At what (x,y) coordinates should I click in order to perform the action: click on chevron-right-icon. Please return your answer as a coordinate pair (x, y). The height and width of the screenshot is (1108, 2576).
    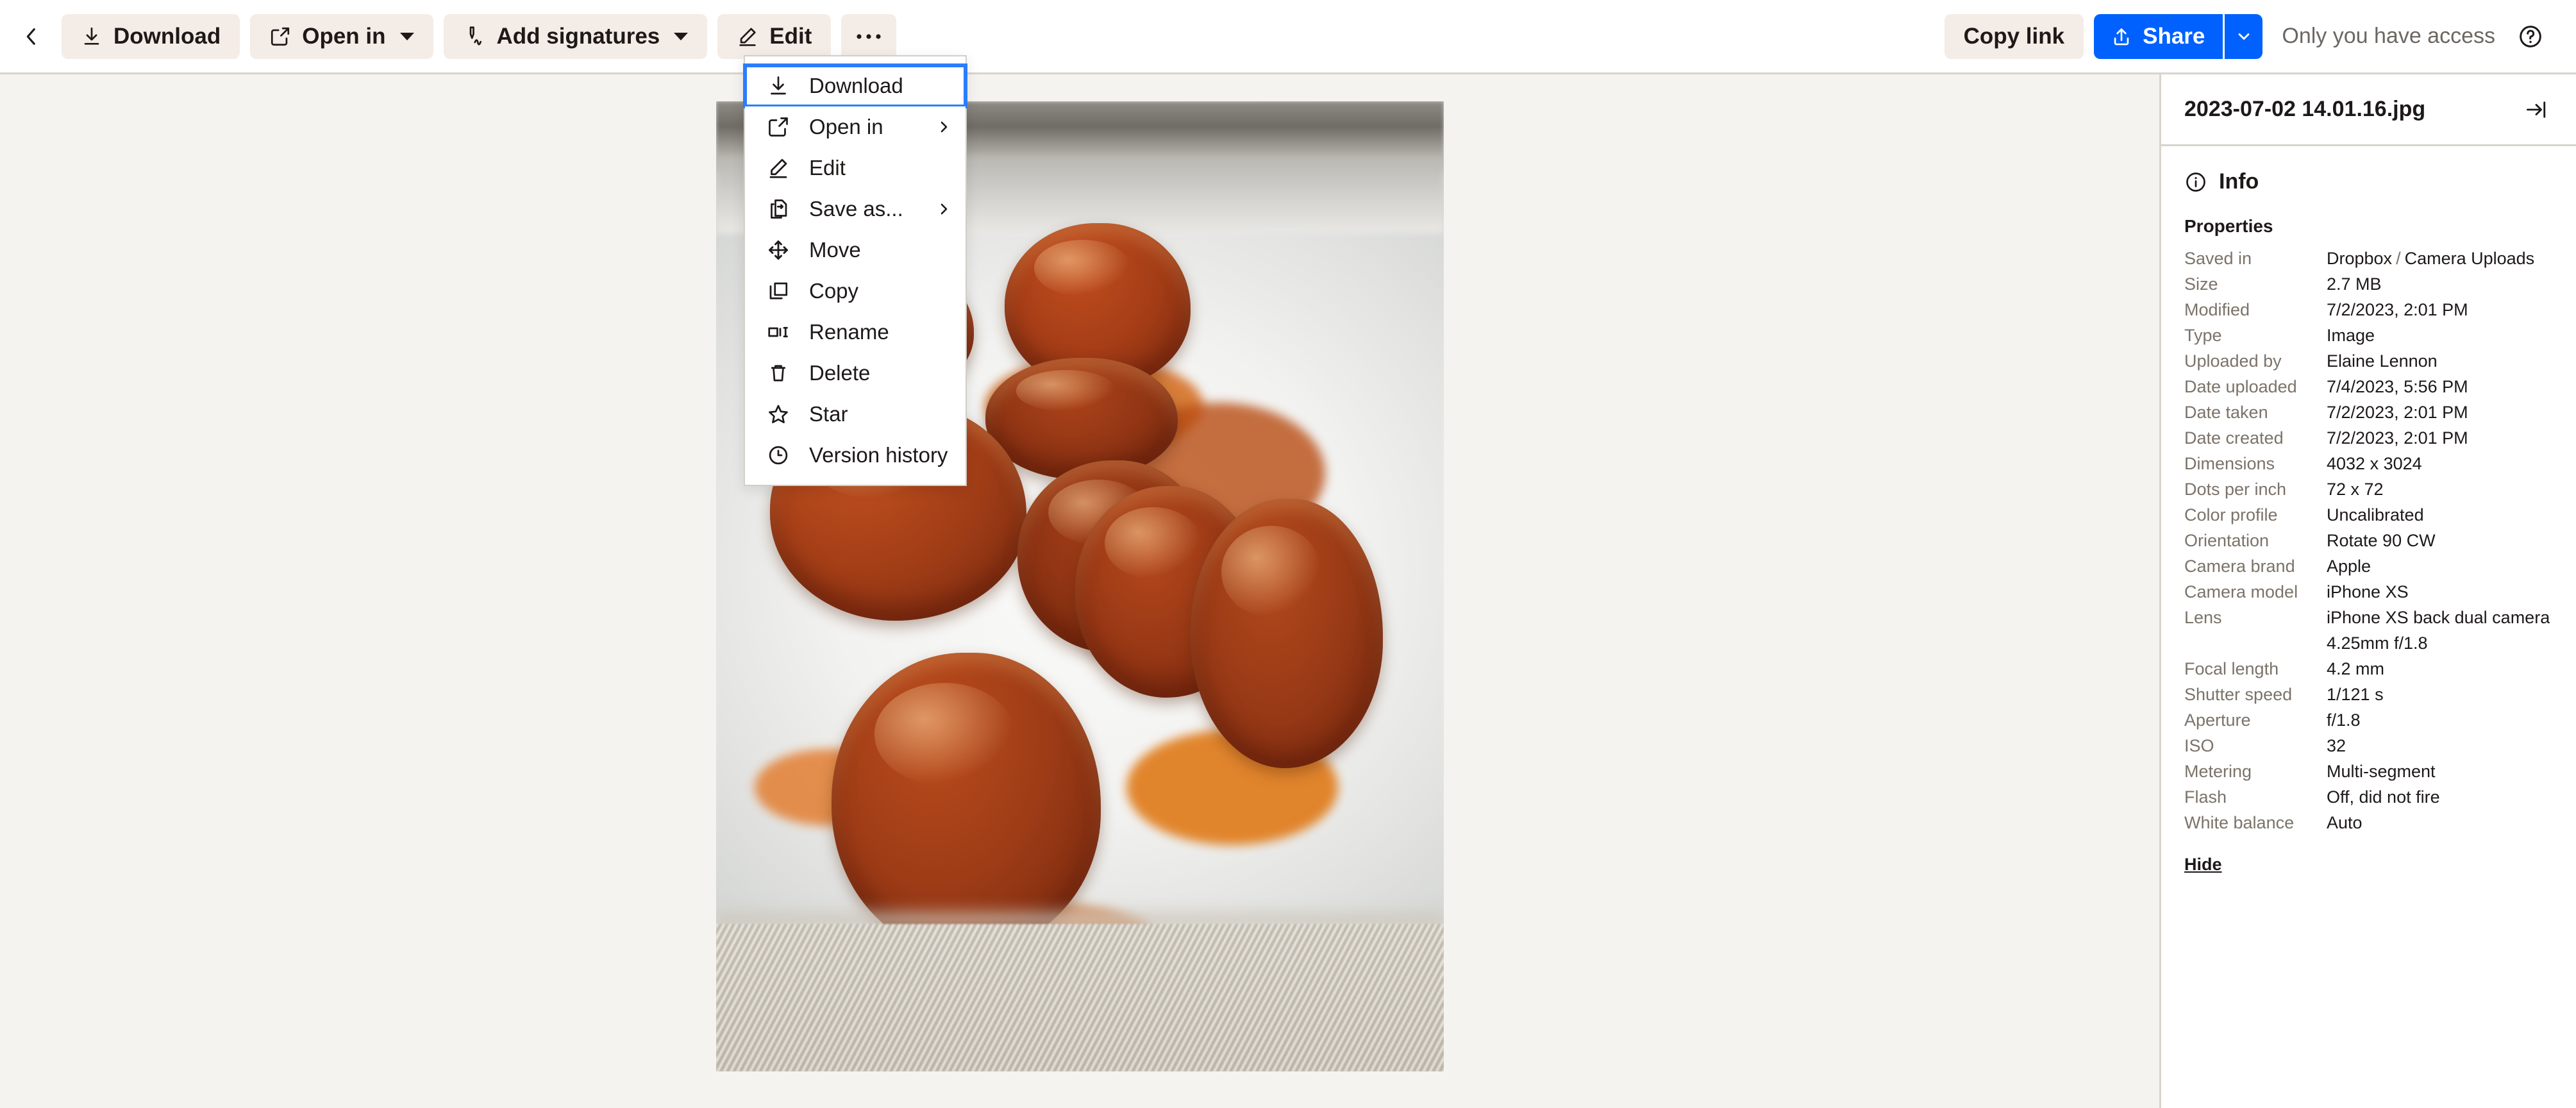
    Looking at the image, I should click on (943, 209).